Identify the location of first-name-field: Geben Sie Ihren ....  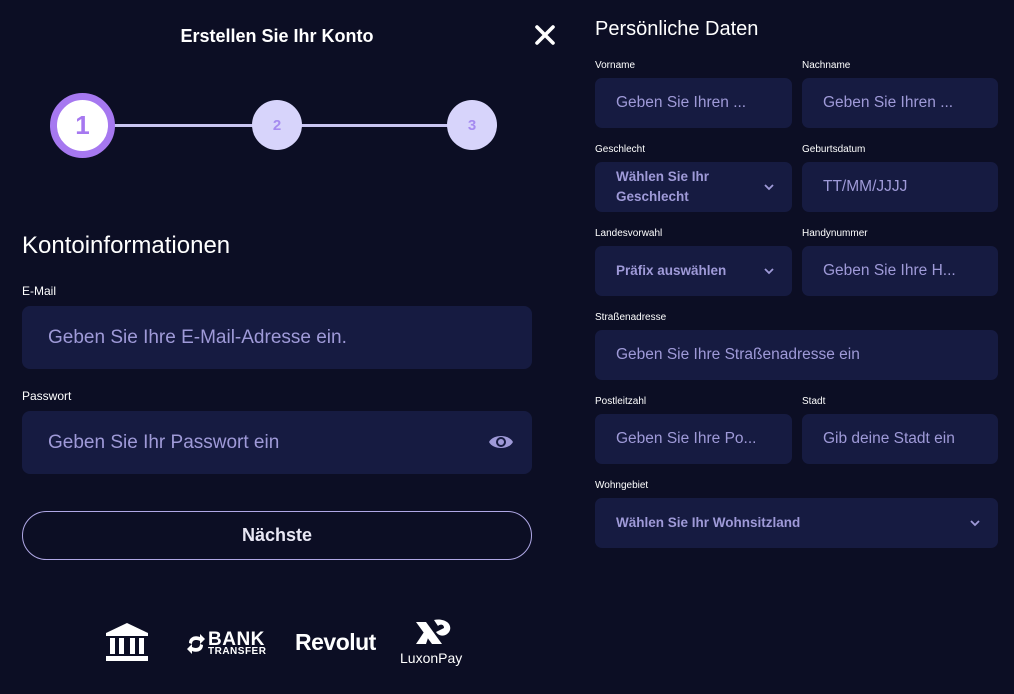
(693, 103).